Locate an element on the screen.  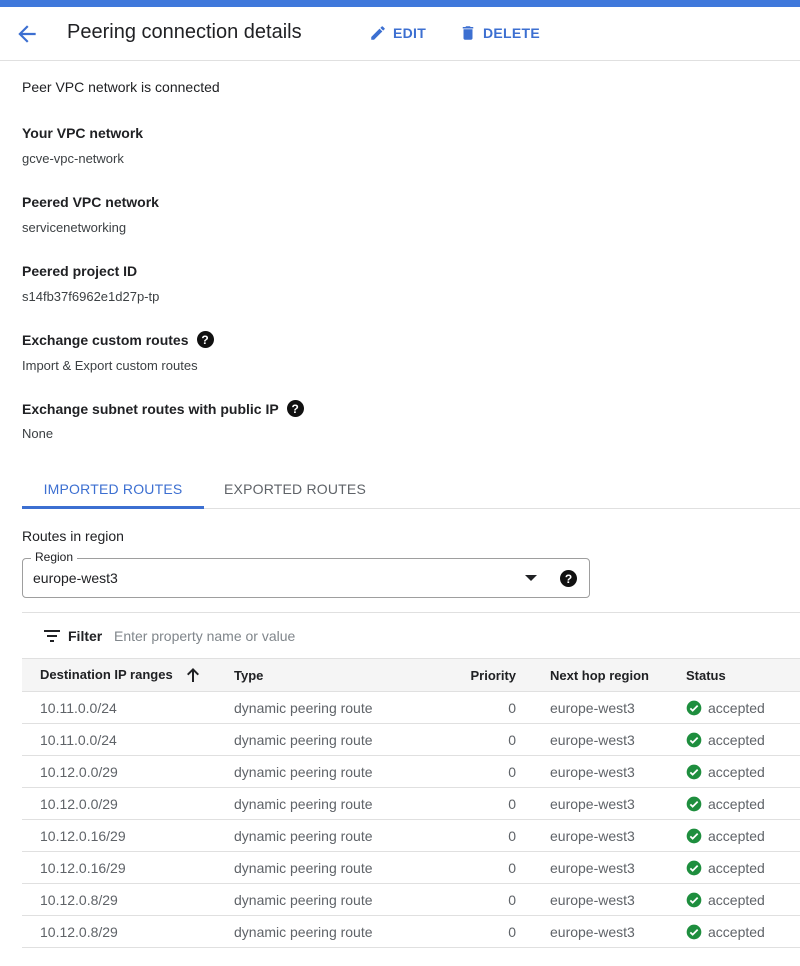
field-value-peered-project: s14fb37f6962e1d27p-tp is located at coordinates (91, 296).